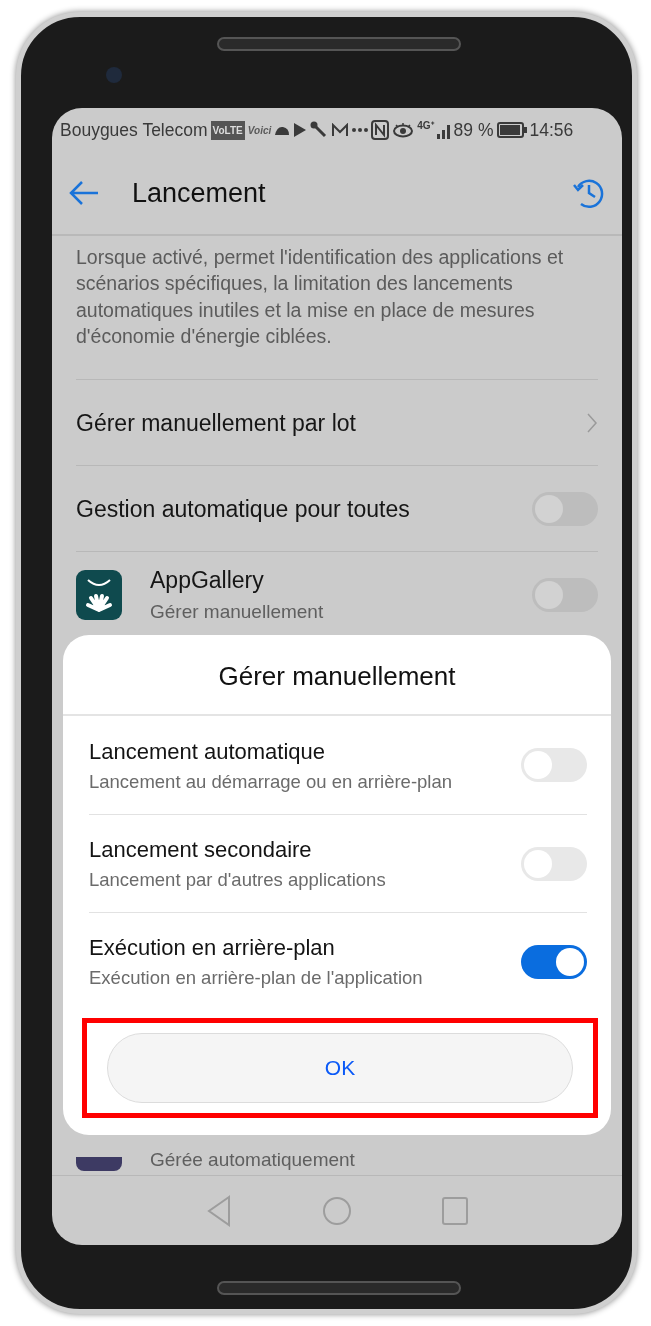 The width and height of the screenshot is (651, 1326). What do you see at coordinates (473, 130) in the screenshot?
I see `battery-percent: 89 %` at bounding box center [473, 130].